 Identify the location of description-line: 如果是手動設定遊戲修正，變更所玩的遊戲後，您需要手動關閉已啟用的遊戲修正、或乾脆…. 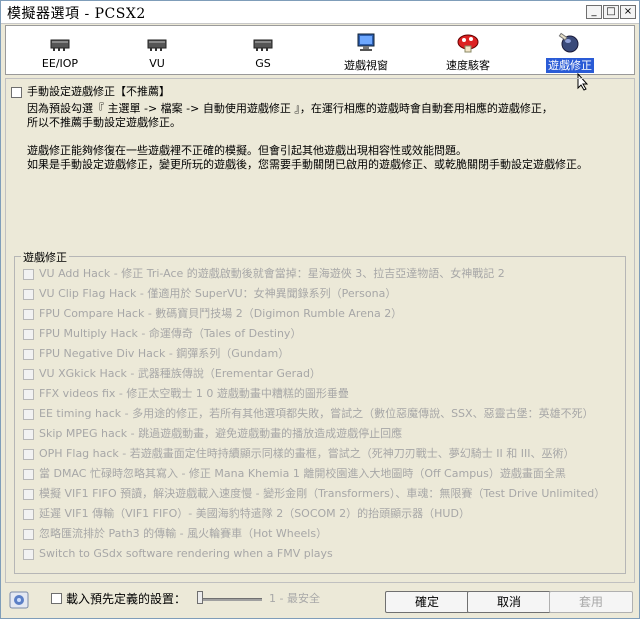
(307, 164).